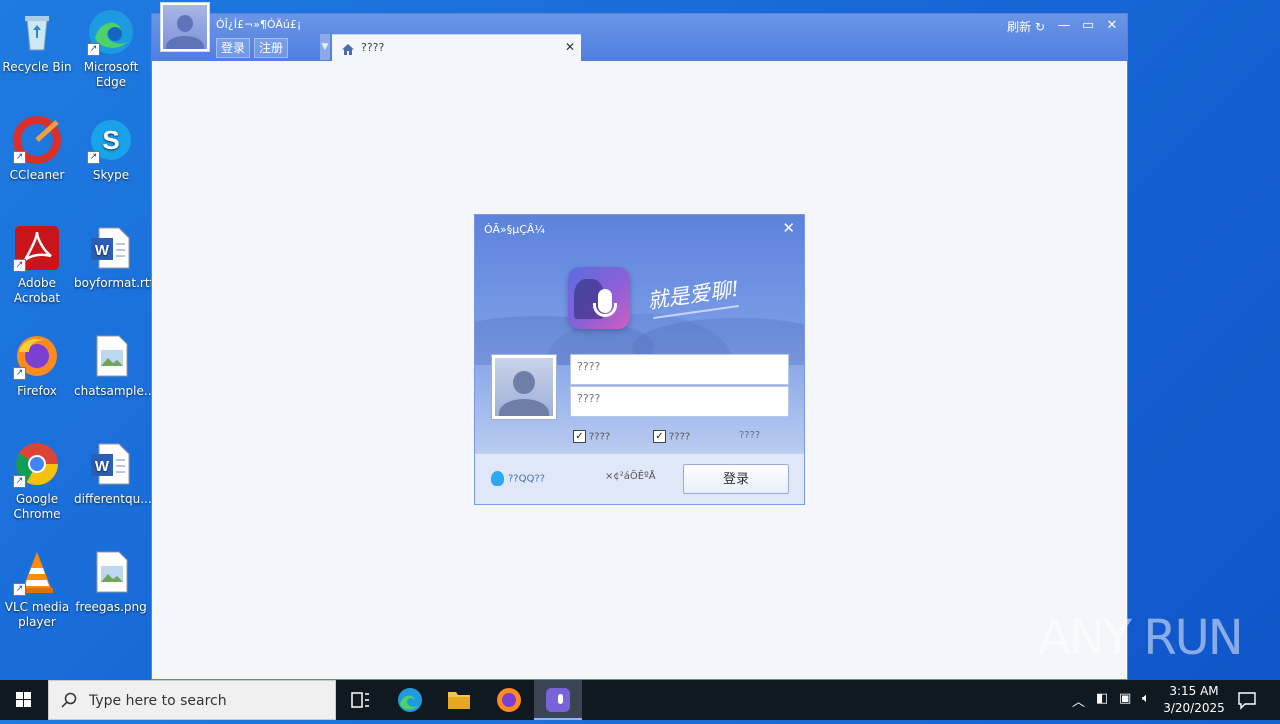  I want to click on desktop-icon-chrome: ↗ Google Chrome, so click(37, 481).